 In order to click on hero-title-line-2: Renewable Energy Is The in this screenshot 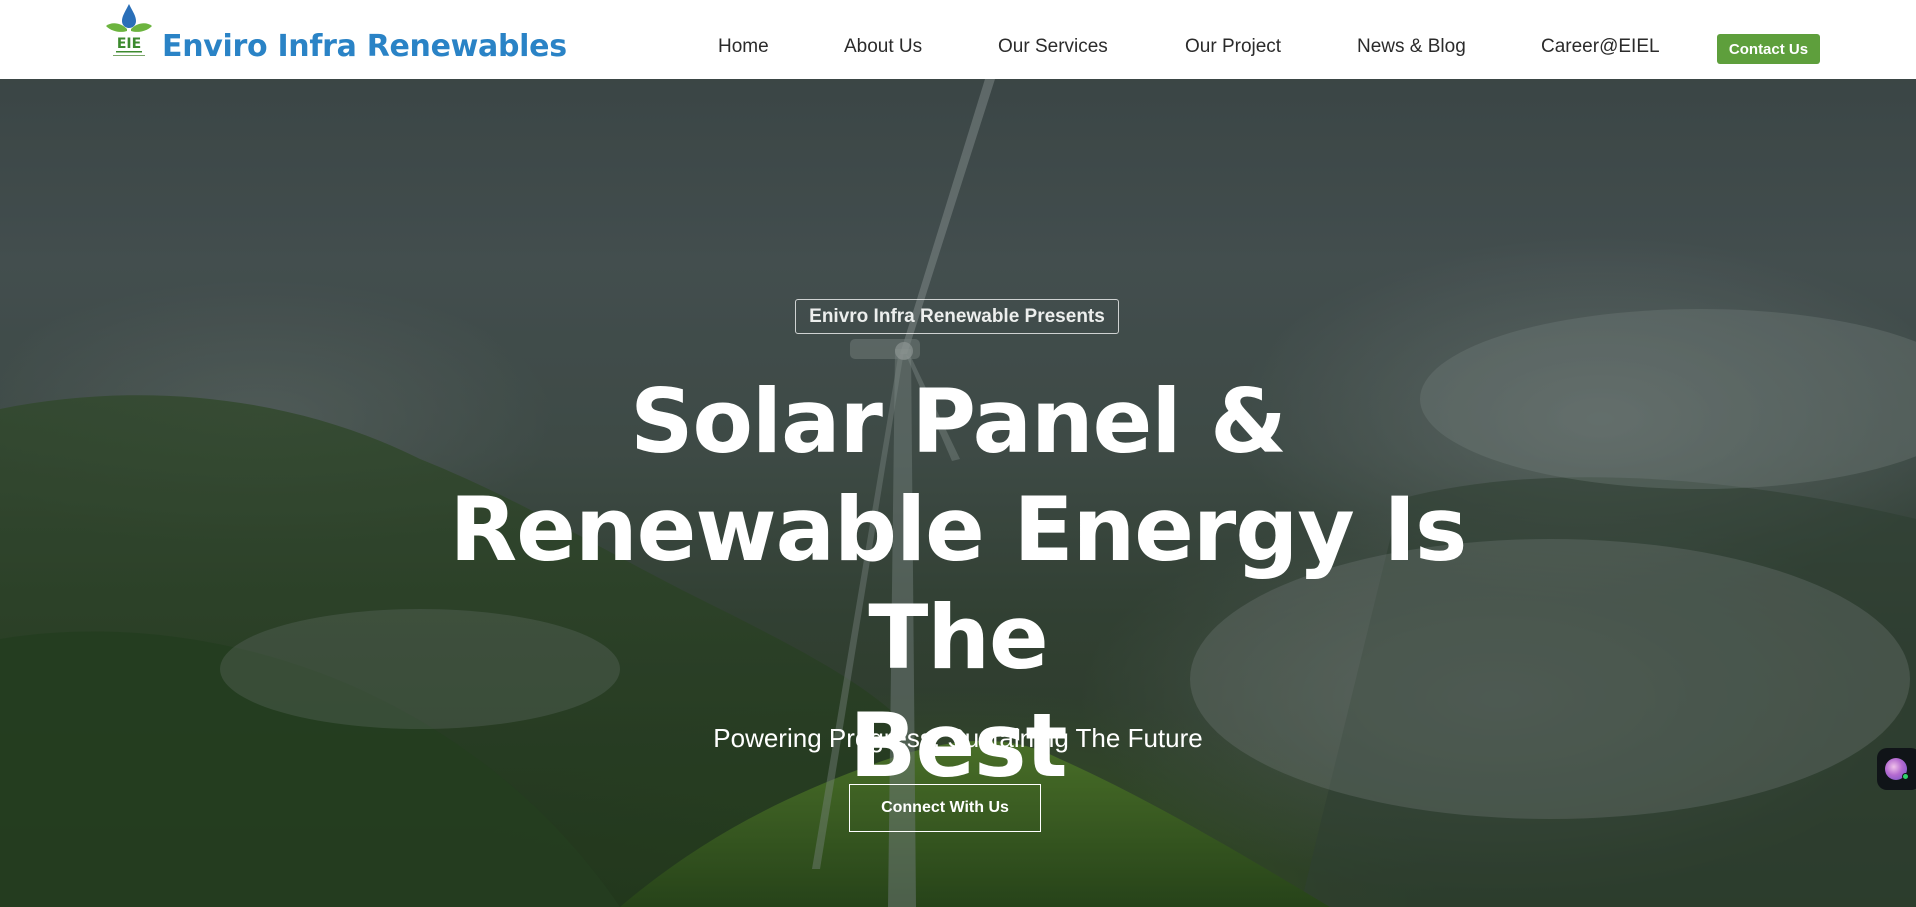, I will do `click(958, 583)`.